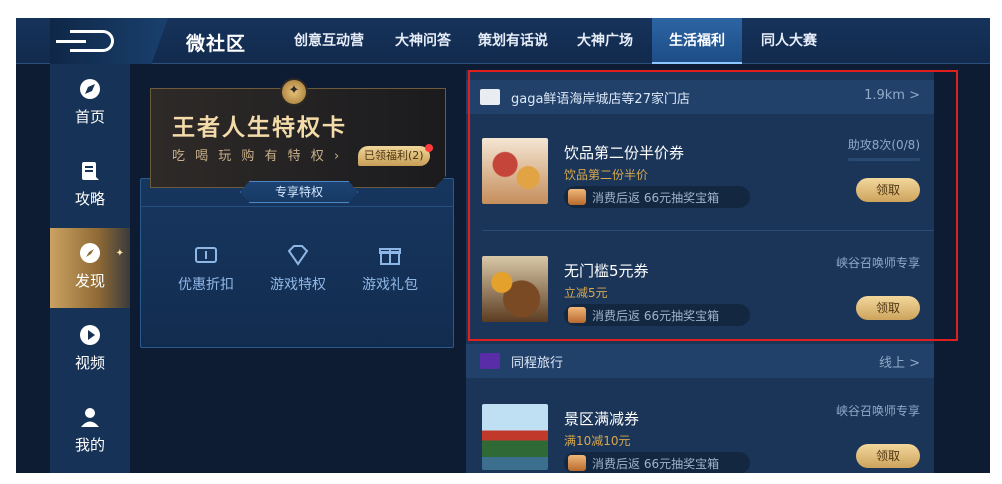 This screenshot has width=1002, height=484. What do you see at coordinates (299, 192) in the screenshot?
I see `privilege-section-label: 专享特权` at bounding box center [299, 192].